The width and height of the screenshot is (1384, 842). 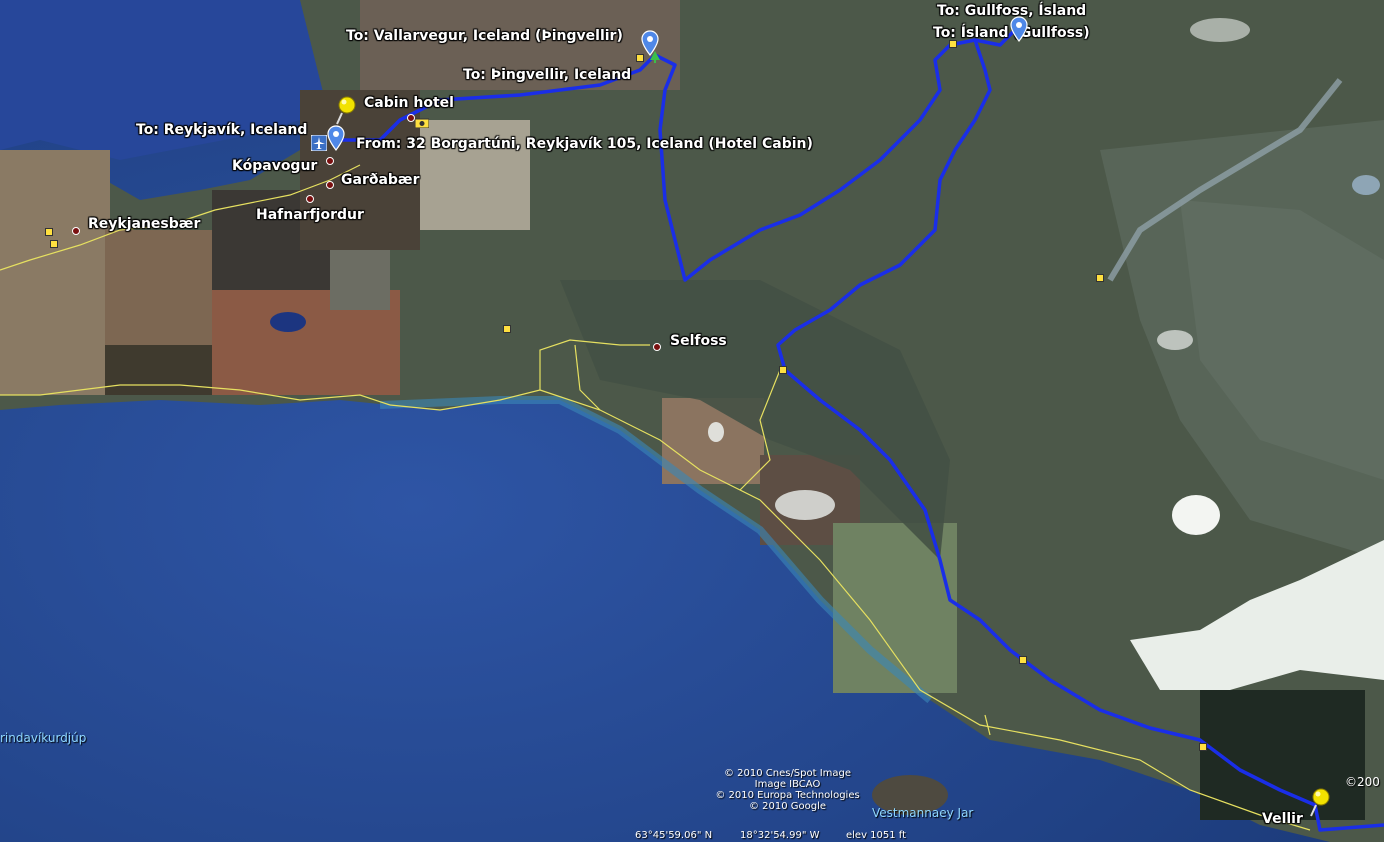 I want to click on cabin-hotel-label: Cabin hotel, so click(x=409, y=103).